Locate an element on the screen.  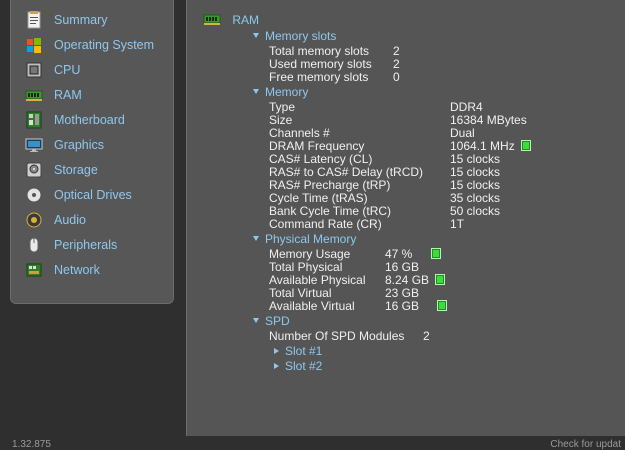
speaker-icon is located at coordinates (34, 220).